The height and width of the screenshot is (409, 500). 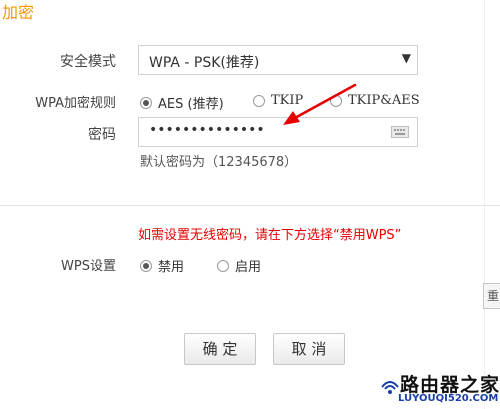 I want to click on router-logo-icon, so click(x=390, y=387).